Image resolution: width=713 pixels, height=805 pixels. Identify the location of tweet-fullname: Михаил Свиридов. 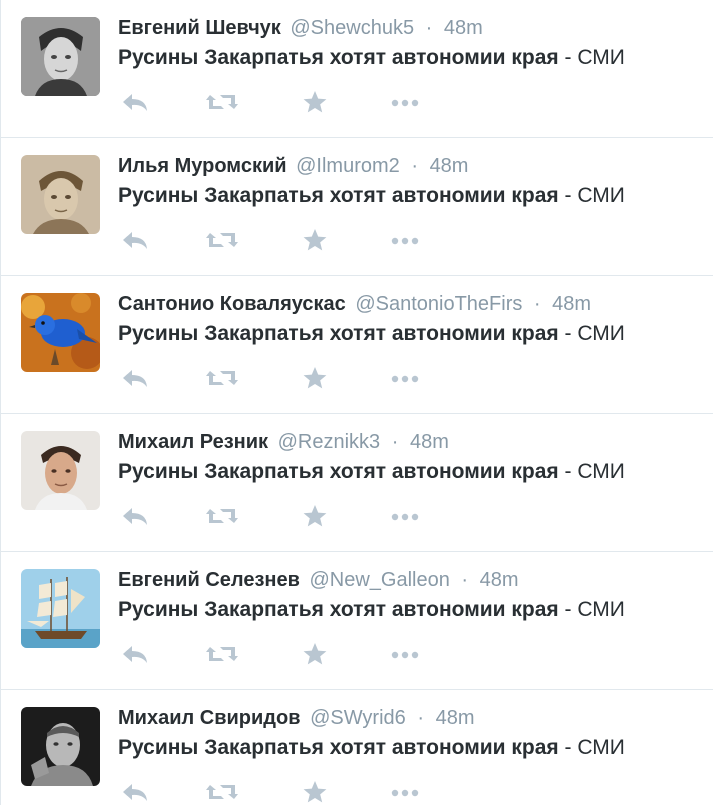
(209, 718).